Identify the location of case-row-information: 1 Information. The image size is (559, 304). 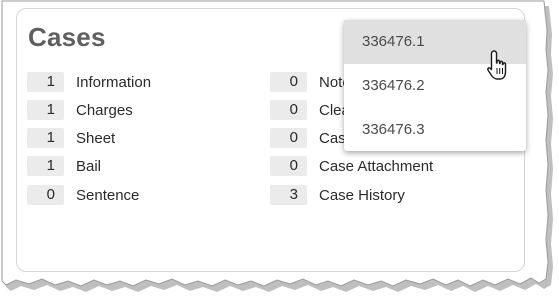
(89, 82).